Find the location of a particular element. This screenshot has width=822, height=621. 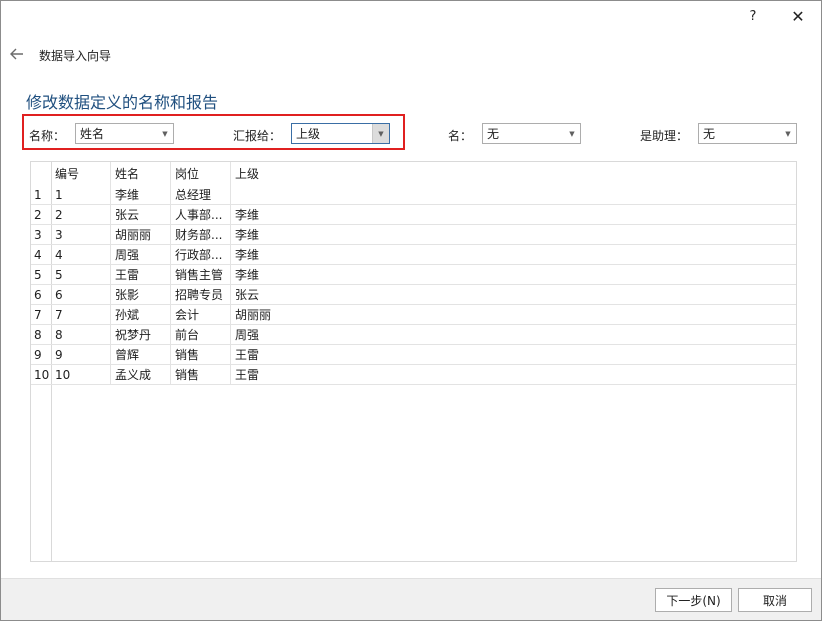

cell-id: 3 is located at coordinates (59, 235).